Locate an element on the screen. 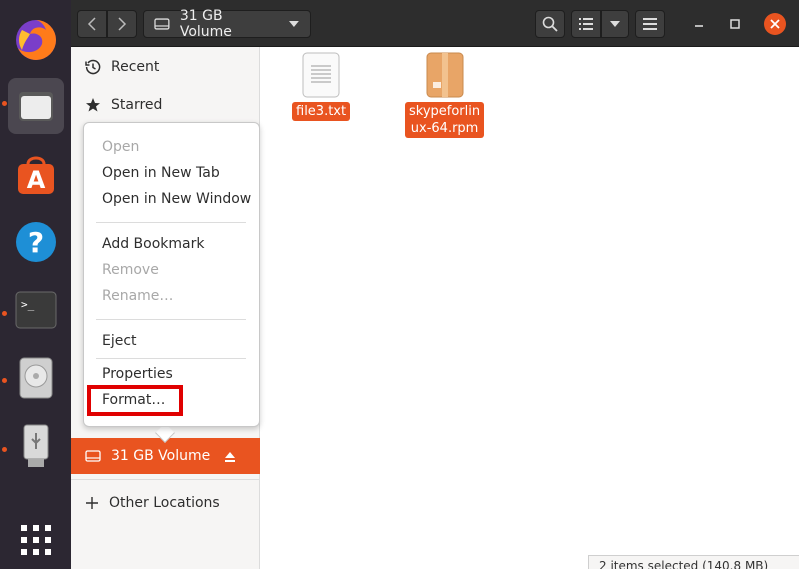 The height and width of the screenshot is (569, 799). list-view-button is located at coordinates (586, 24).